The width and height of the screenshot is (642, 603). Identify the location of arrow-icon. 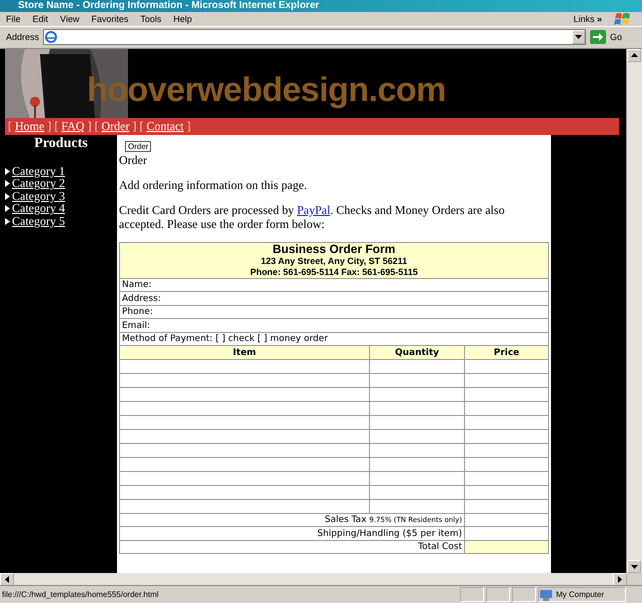
(598, 37).